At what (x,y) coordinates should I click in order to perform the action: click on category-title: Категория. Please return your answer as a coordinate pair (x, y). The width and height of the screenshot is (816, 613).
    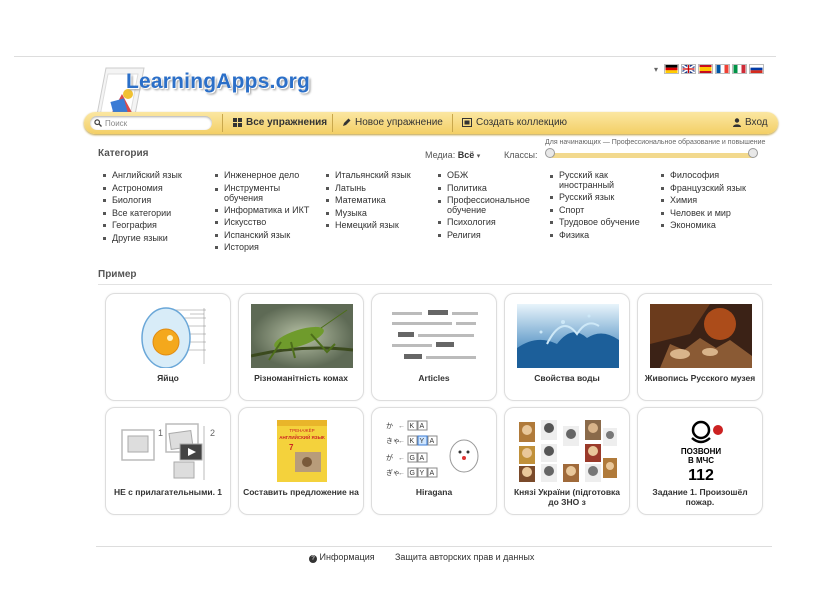
    Looking at the image, I should click on (123, 153).